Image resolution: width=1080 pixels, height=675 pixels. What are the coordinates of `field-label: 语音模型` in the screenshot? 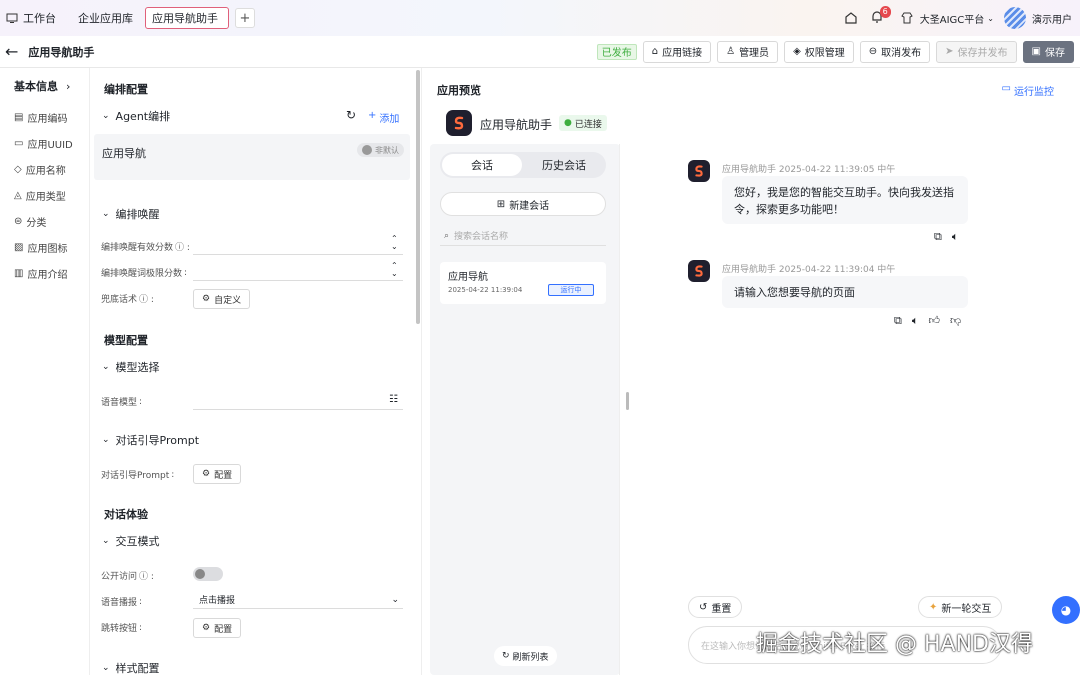 It's located at (119, 403).